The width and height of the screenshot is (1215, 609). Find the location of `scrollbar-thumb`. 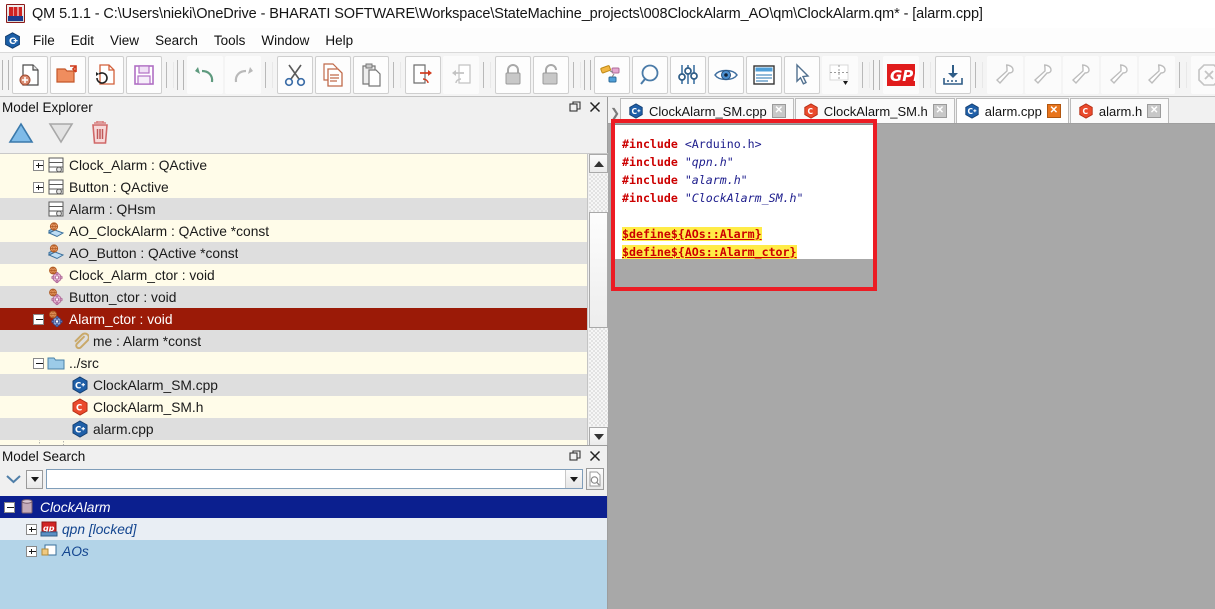

scrollbar-thumb is located at coordinates (598, 270).